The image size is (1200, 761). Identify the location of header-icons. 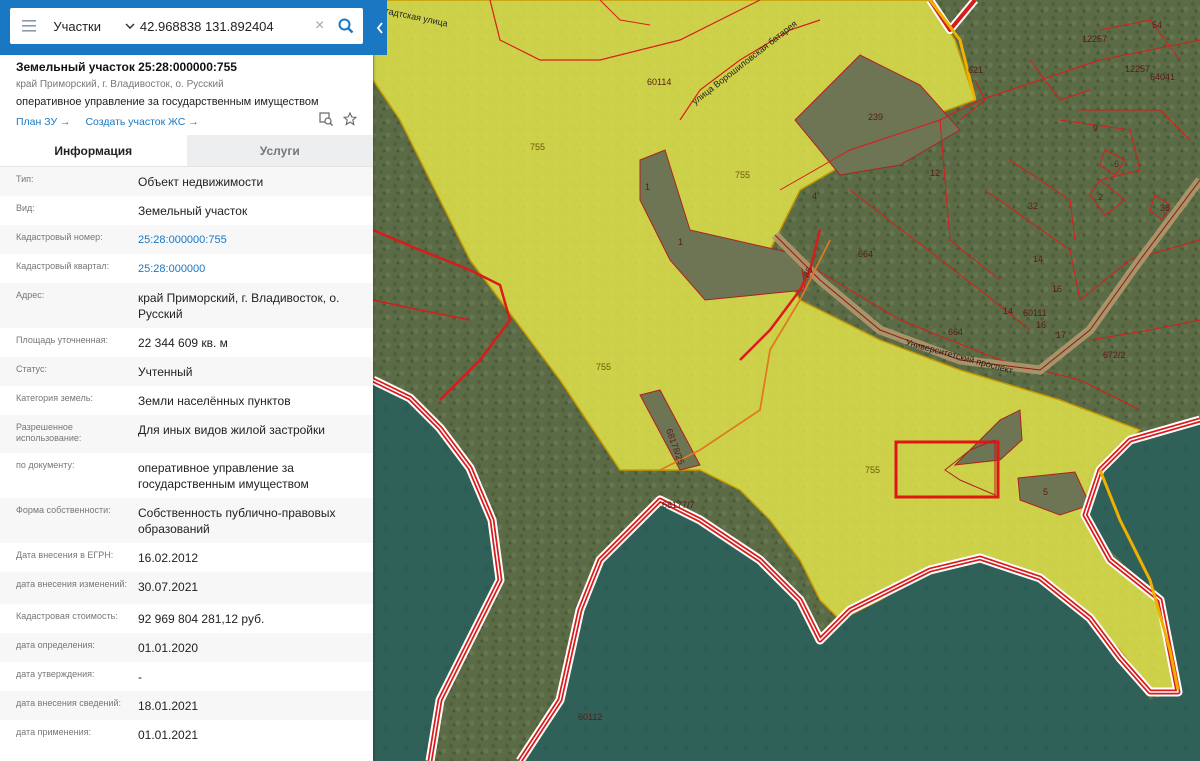
(338, 121).